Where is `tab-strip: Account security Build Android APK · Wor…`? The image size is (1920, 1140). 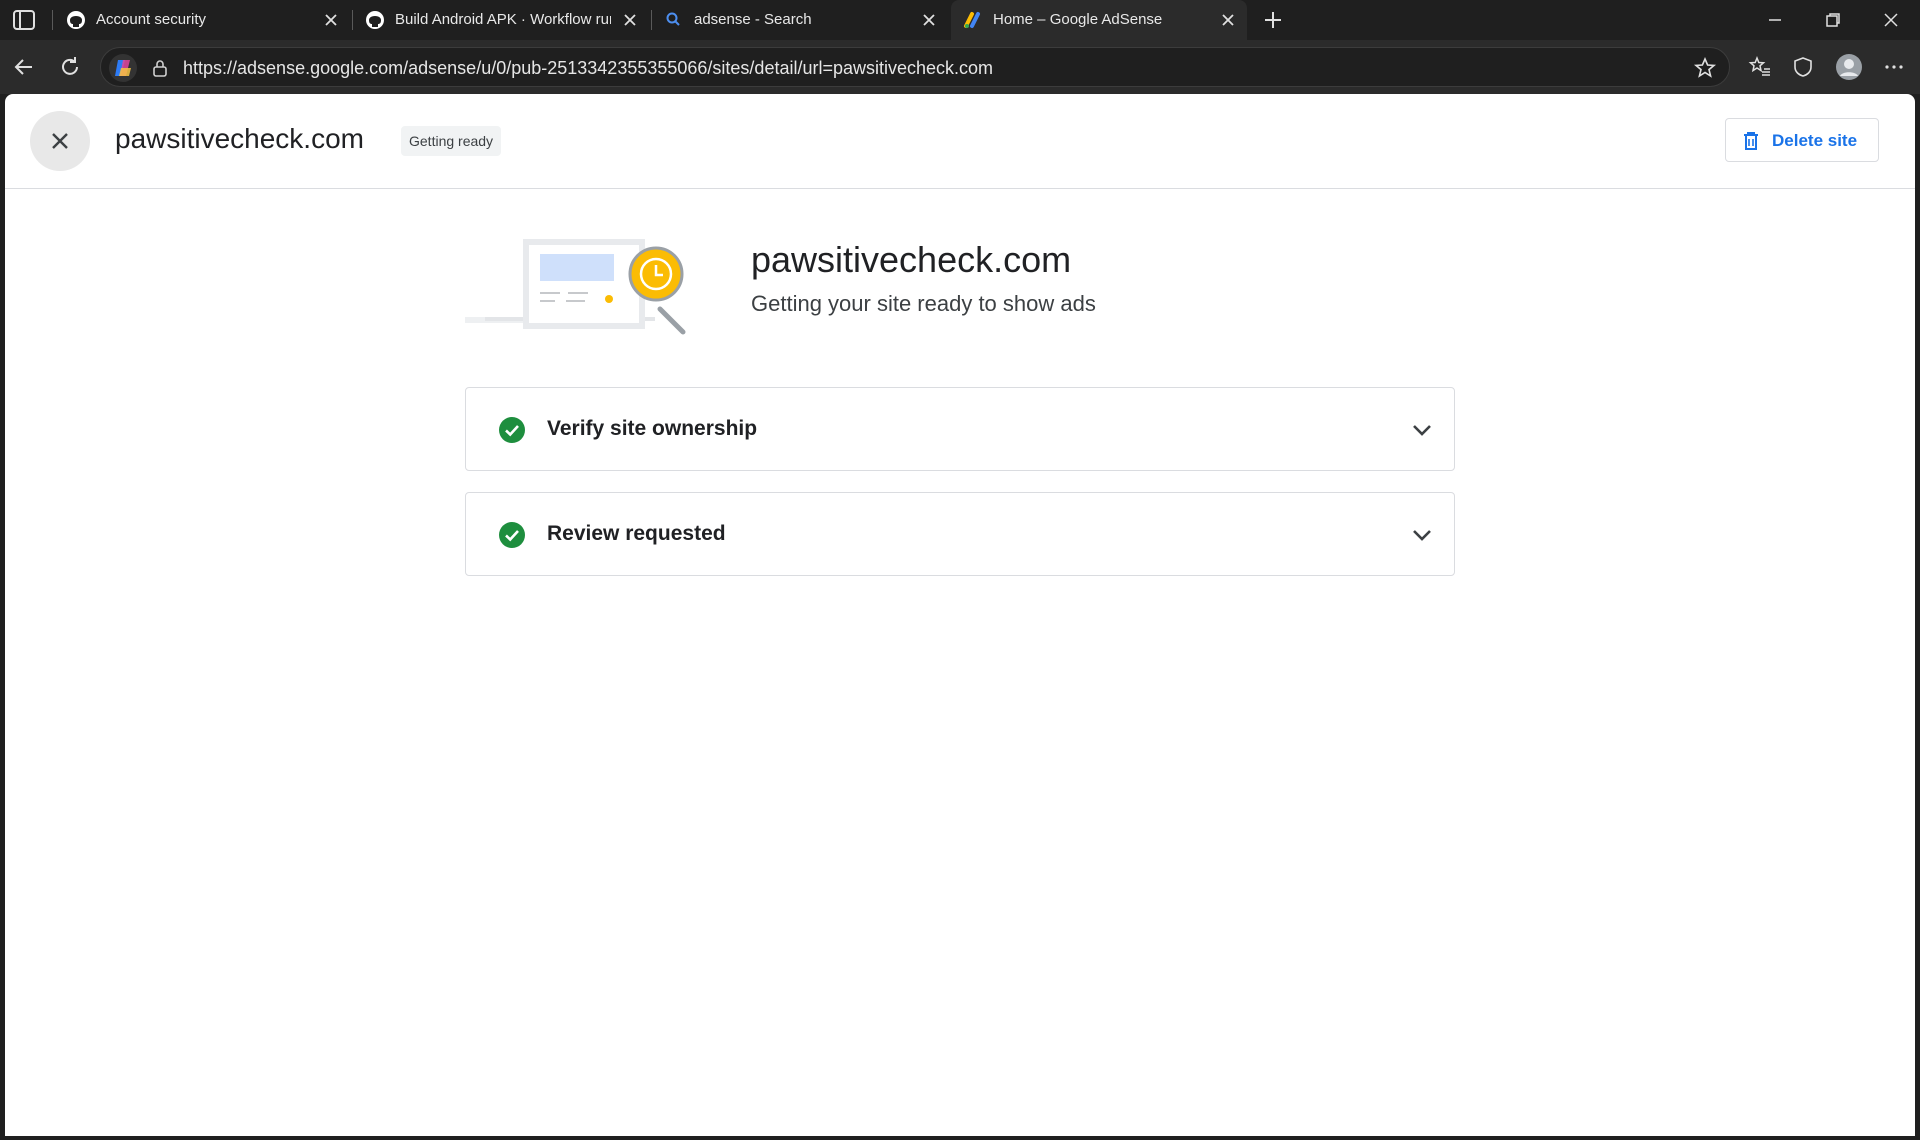 tab-strip: Account security Build Android APK · Wor… is located at coordinates (960, 20).